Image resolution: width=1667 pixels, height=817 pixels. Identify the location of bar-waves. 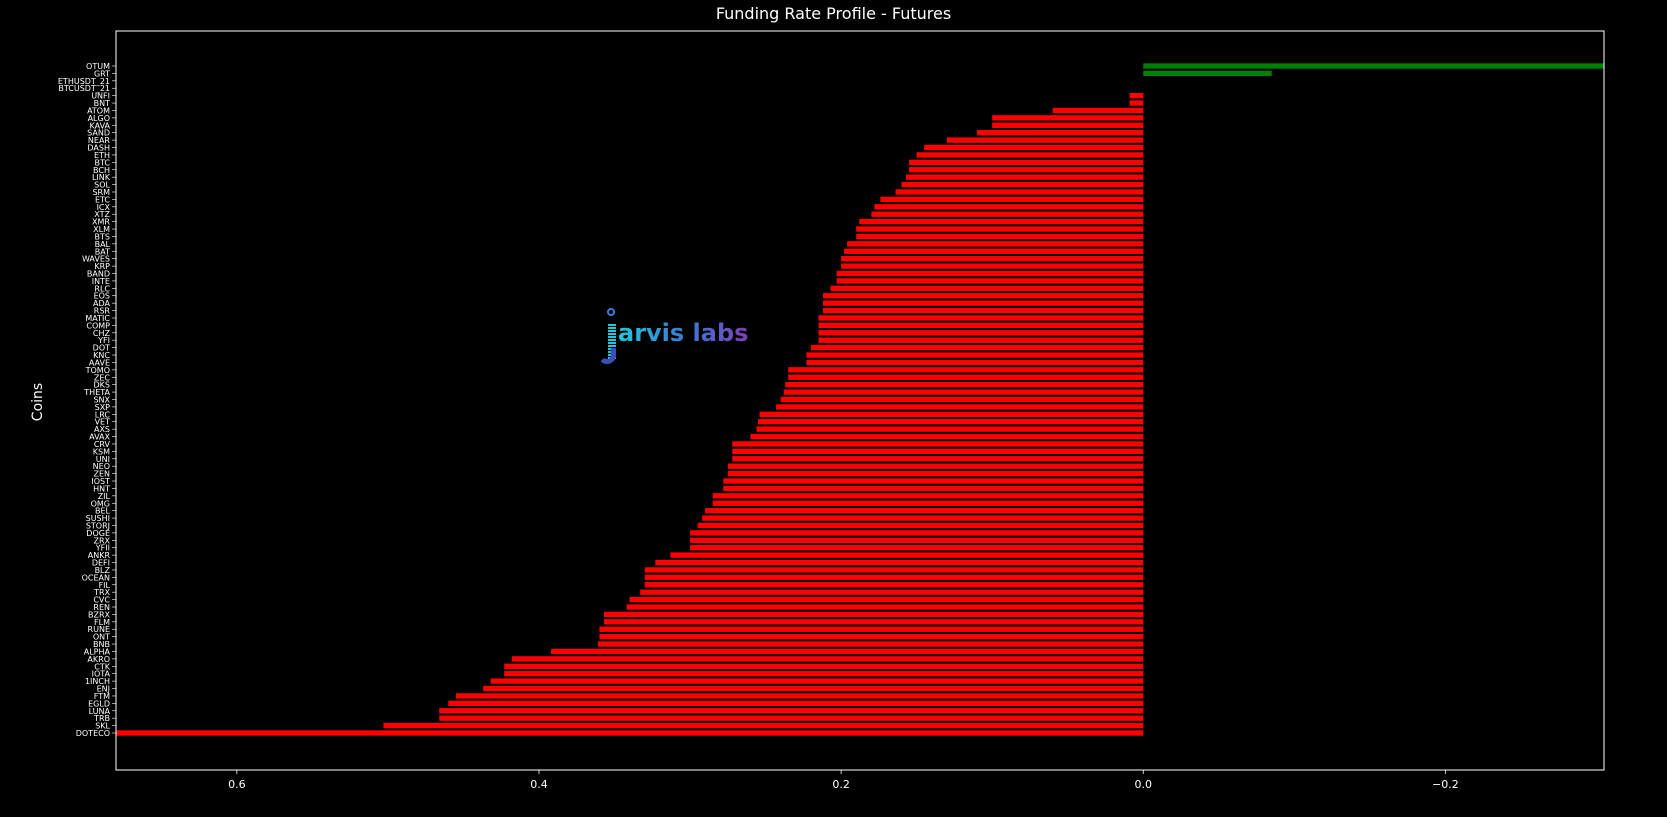
(992, 259).